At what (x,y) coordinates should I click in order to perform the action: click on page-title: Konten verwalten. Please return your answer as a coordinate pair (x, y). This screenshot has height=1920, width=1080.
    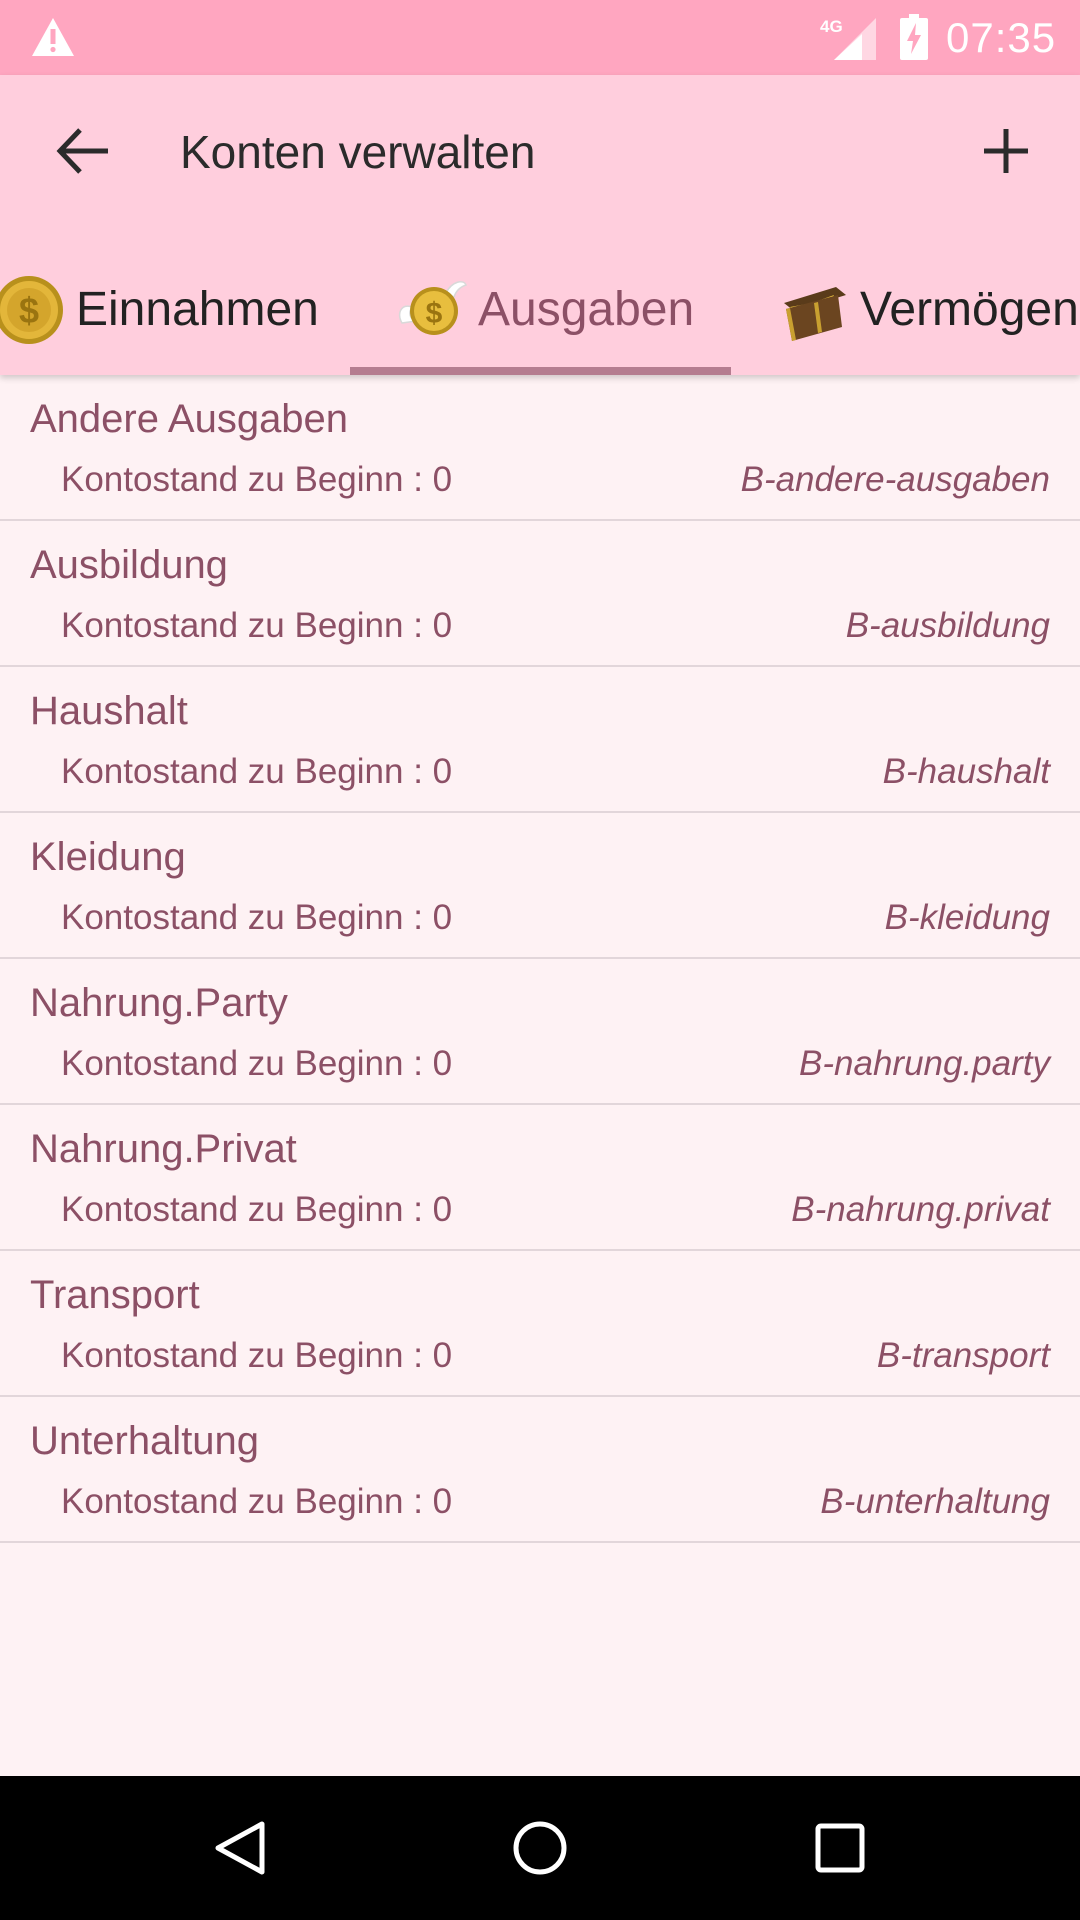
    Looking at the image, I should click on (358, 152).